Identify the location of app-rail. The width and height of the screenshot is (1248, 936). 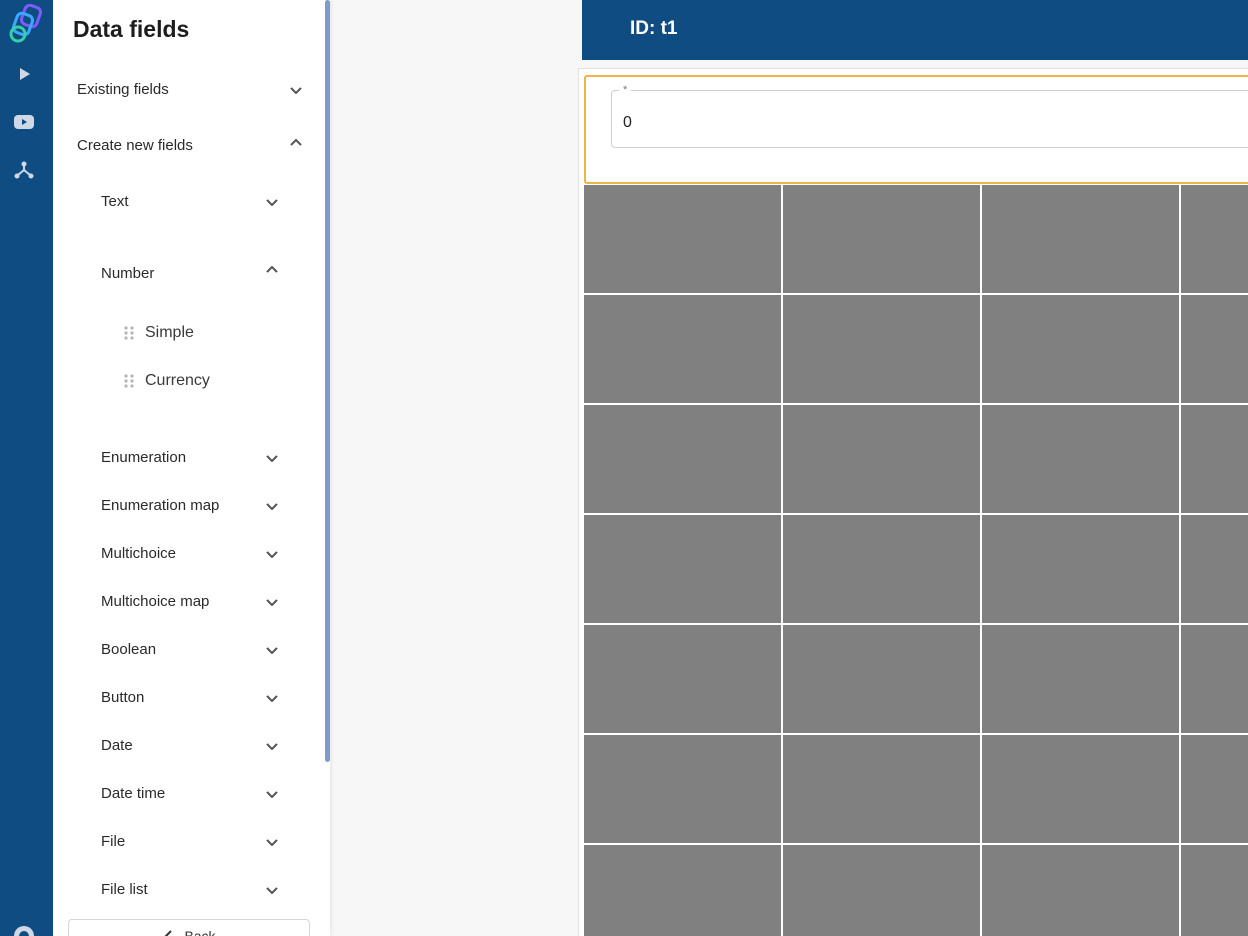
(26, 468).